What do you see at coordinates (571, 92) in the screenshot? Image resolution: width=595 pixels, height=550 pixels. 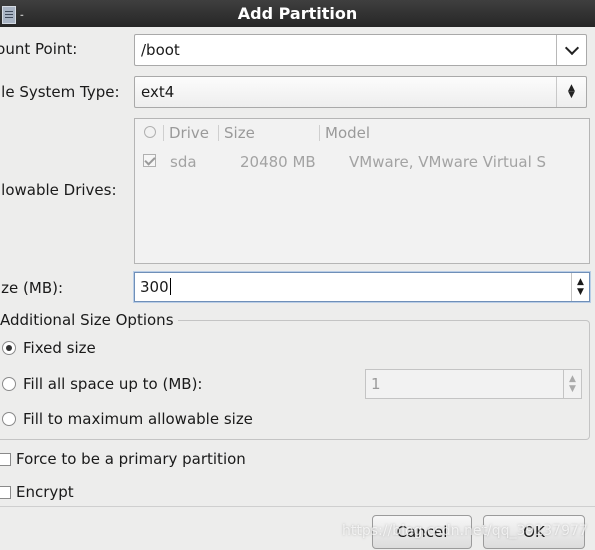 I see `up-down-icon: ▲ ▼` at bounding box center [571, 92].